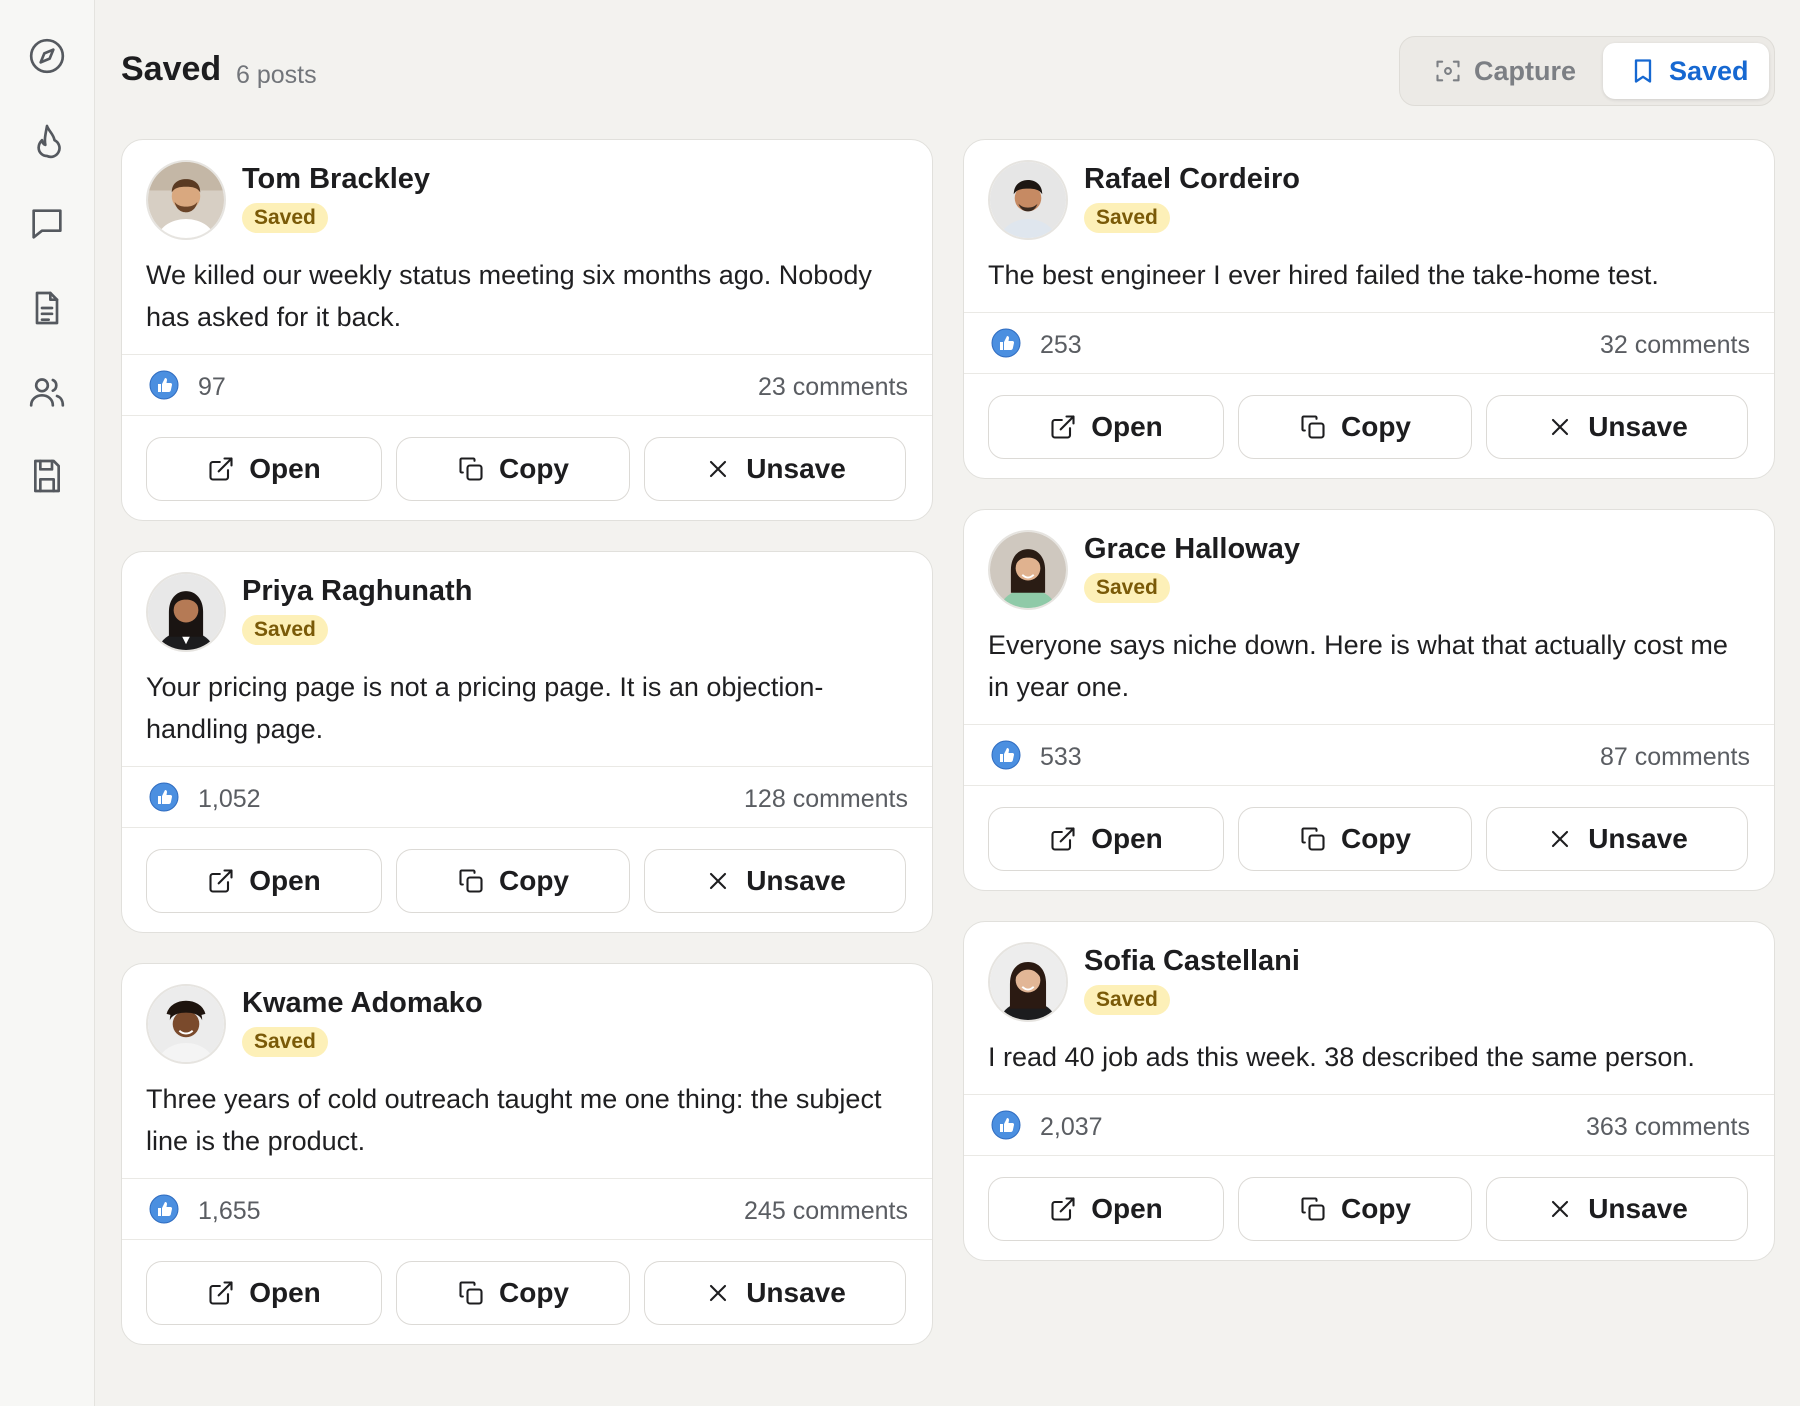 The height and width of the screenshot is (1406, 1800). I want to click on author-name: Priya Raghunath, so click(357, 591).